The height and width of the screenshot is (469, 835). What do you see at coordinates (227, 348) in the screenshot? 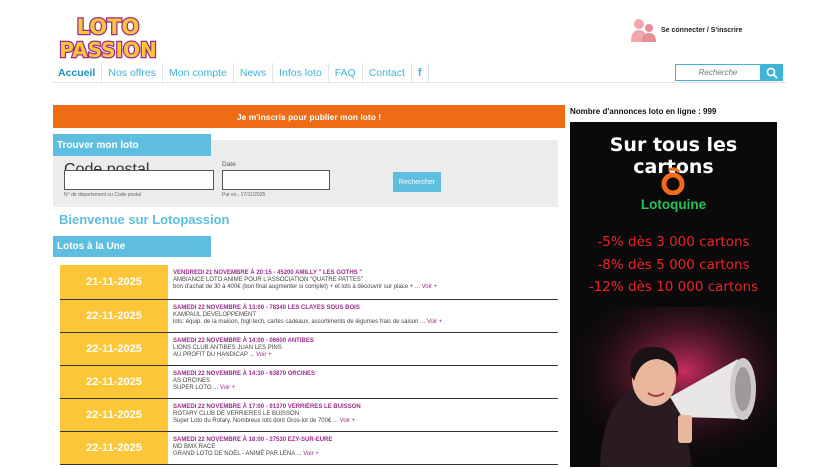
I see `loto-organizer: LIONS CLUB ANTIBES JUAN LES PINS` at bounding box center [227, 348].